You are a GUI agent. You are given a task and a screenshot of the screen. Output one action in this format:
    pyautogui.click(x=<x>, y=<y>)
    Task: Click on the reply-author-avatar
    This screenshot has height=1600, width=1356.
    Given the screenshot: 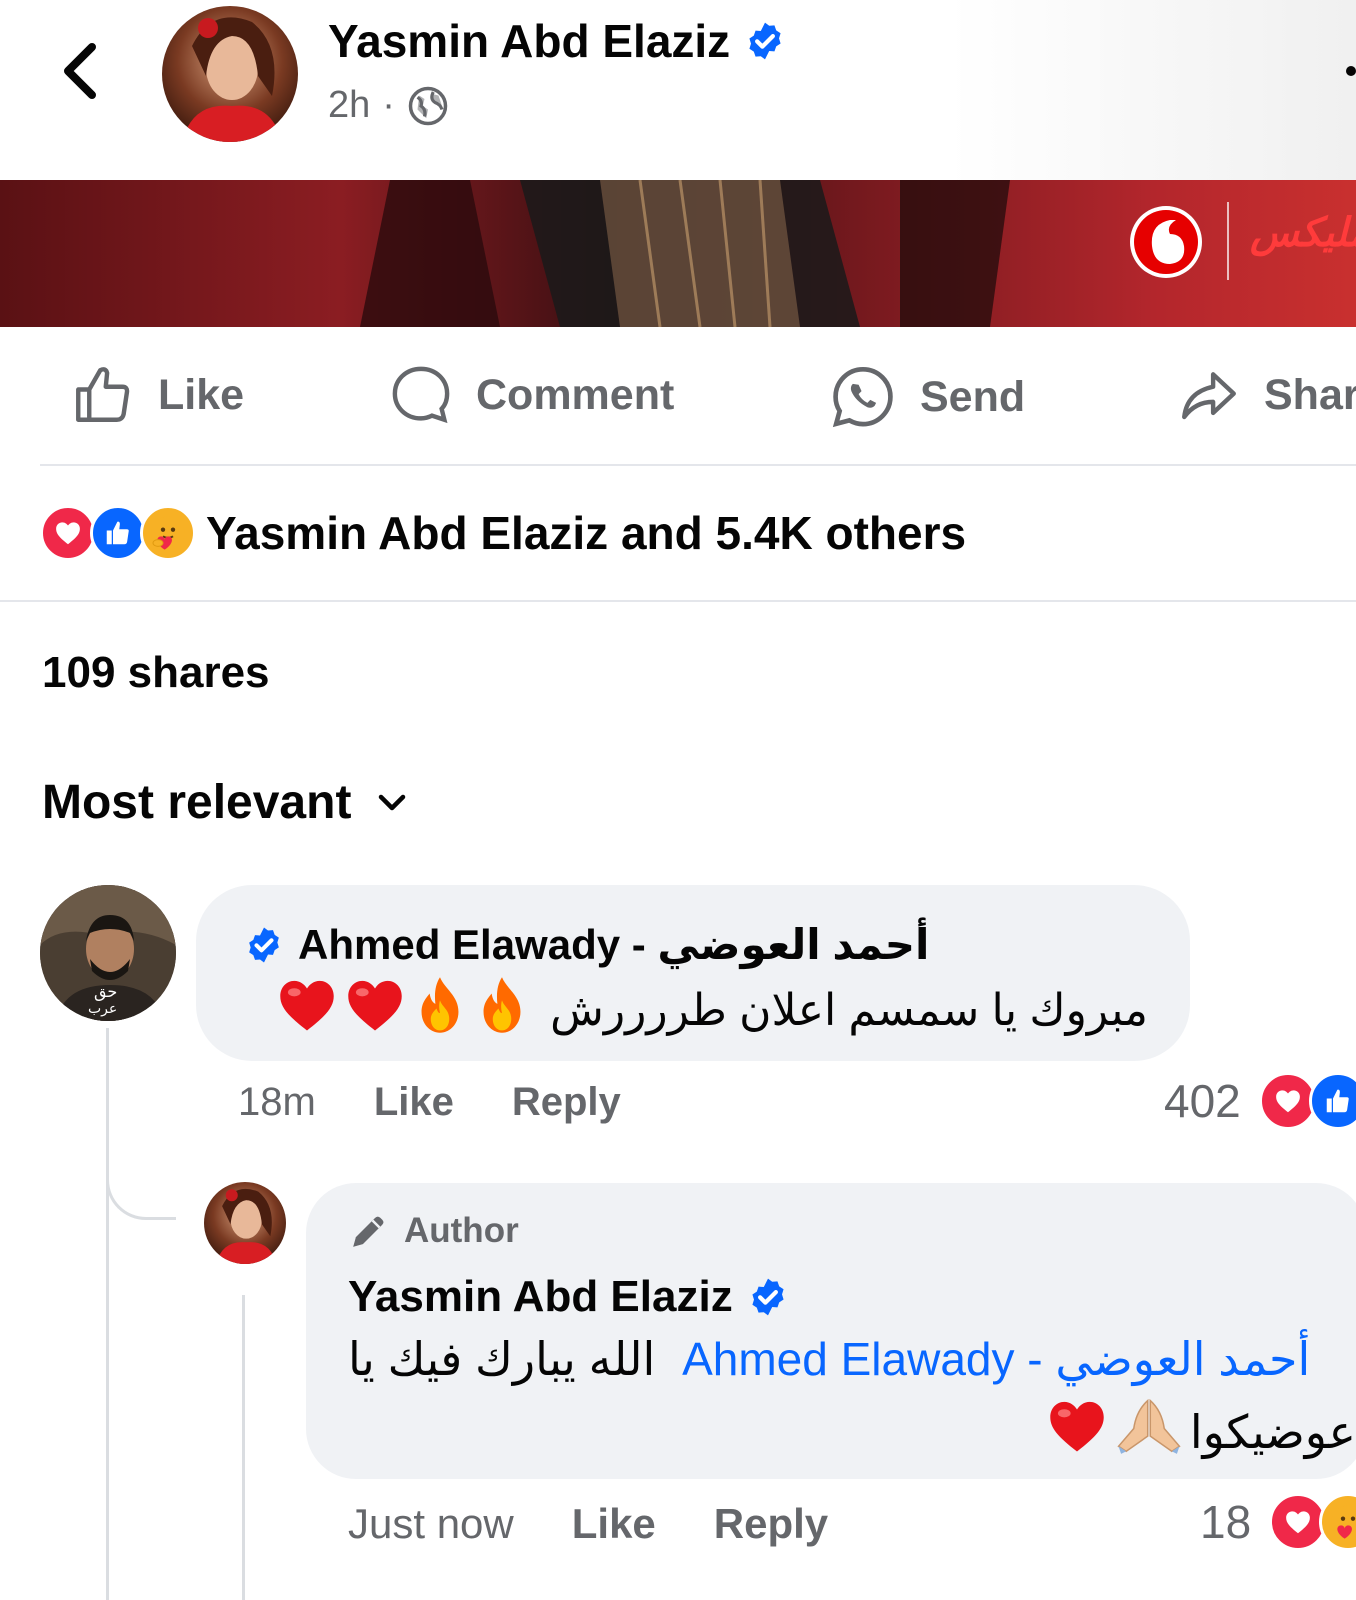 What is the action you would take?
    pyautogui.click(x=245, y=1223)
    